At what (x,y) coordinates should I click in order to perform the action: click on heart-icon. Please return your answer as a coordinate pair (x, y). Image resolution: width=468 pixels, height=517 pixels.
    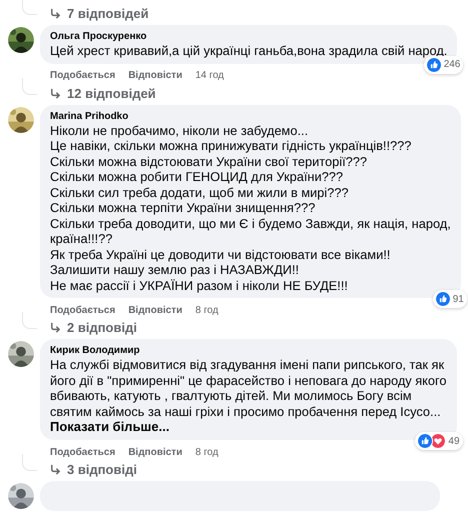
    Looking at the image, I should click on (438, 441).